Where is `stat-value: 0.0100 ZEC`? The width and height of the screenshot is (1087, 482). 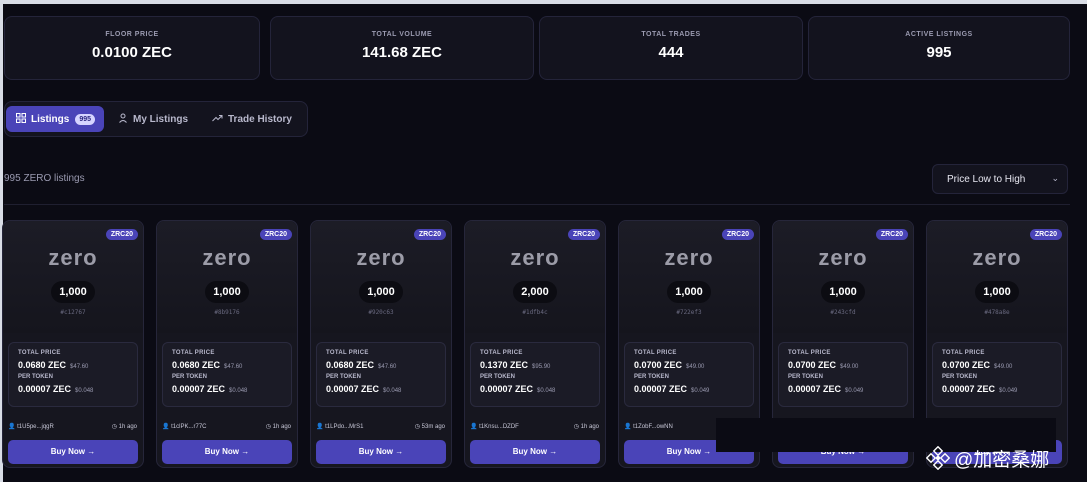
stat-value: 0.0100 ZEC is located at coordinates (132, 52).